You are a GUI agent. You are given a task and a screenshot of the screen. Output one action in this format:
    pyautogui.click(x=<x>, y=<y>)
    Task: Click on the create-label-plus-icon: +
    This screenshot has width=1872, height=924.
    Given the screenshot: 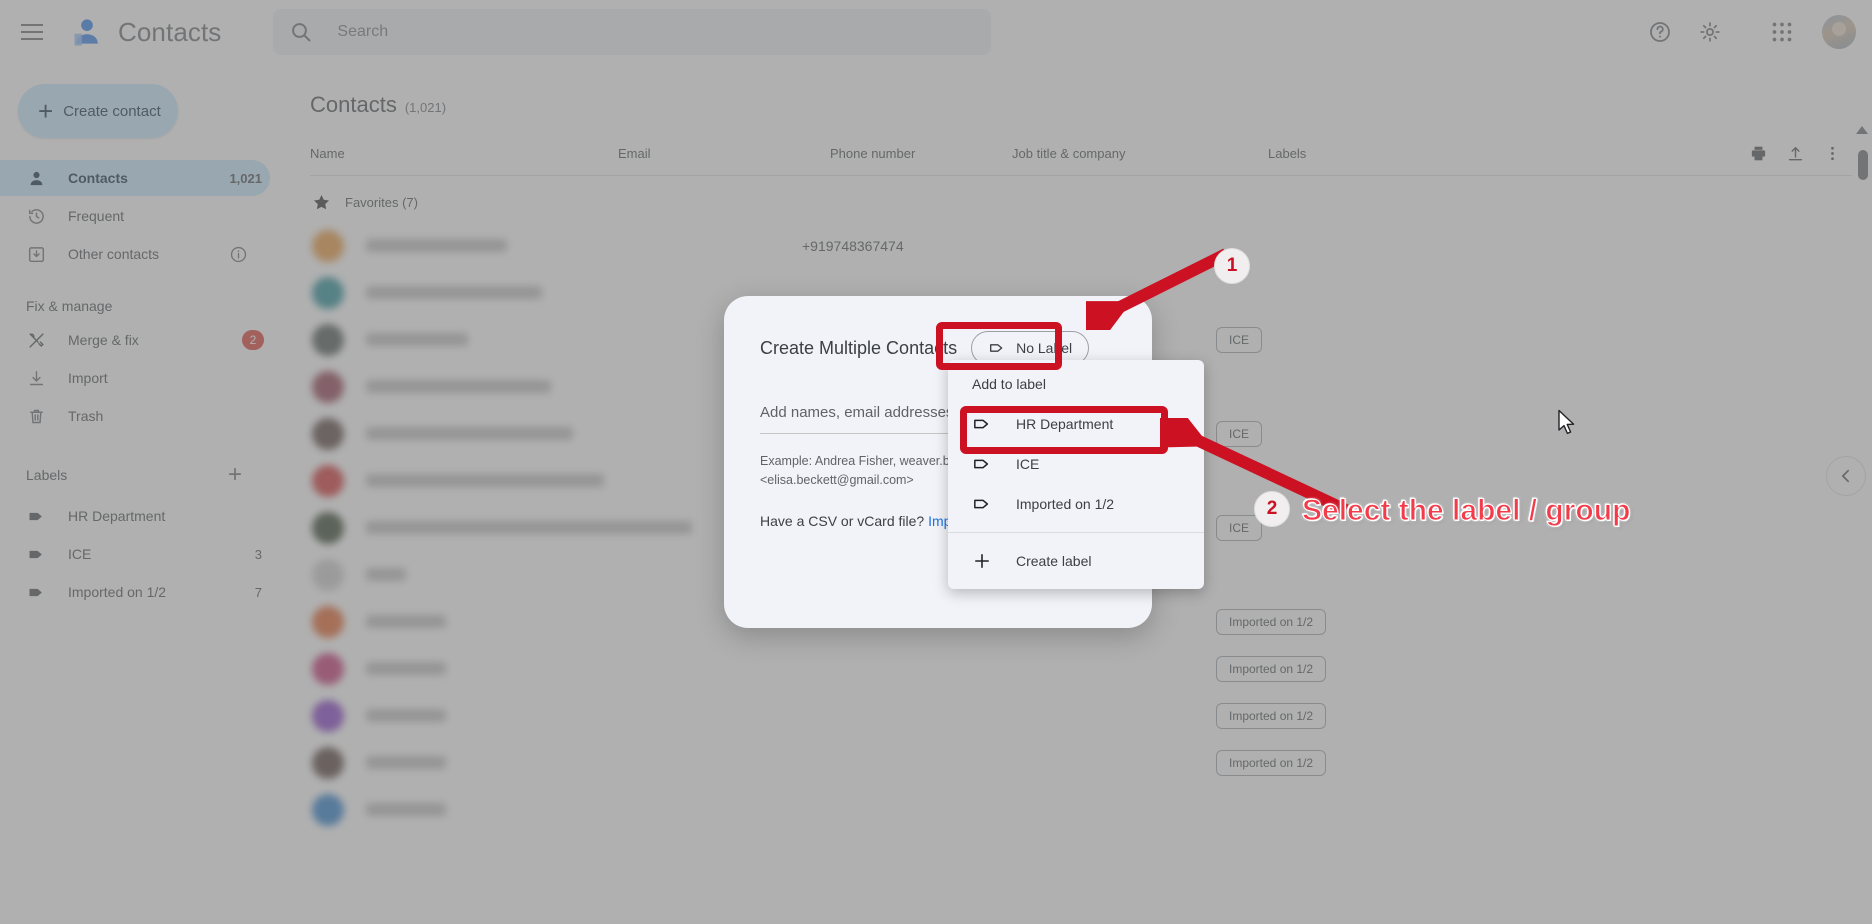 What is the action you would take?
    pyautogui.click(x=235, y=475)
    